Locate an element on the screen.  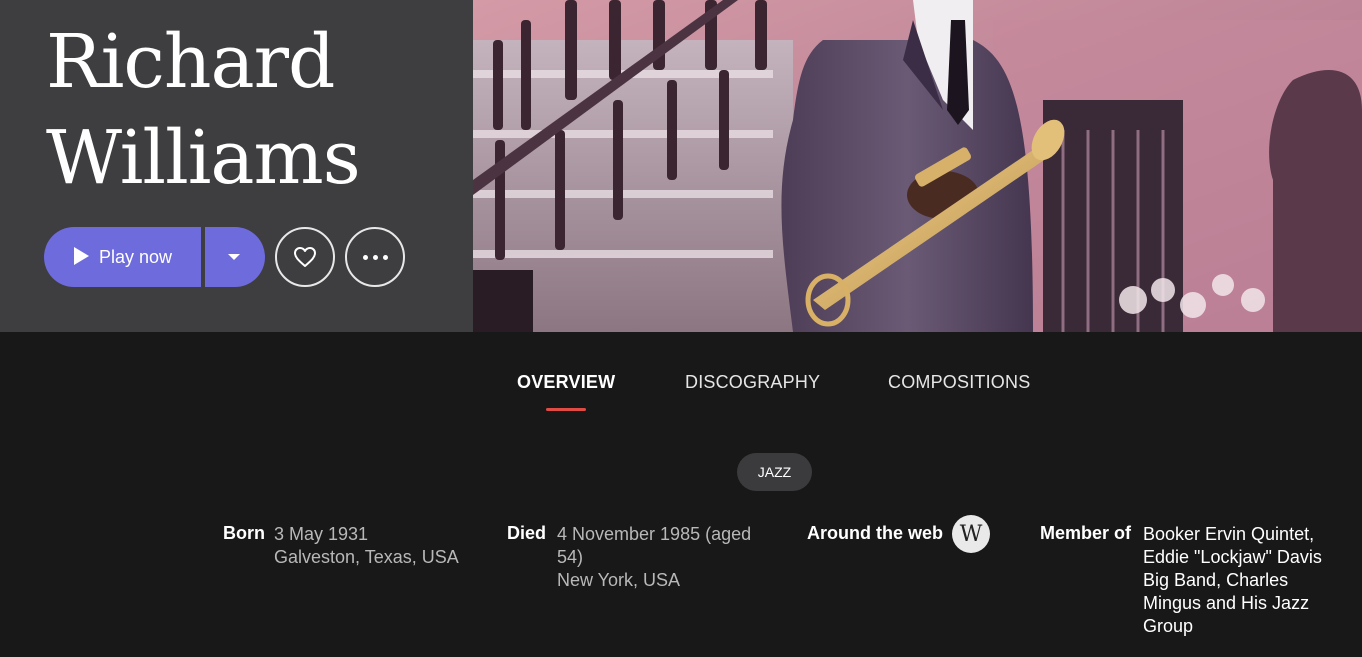
play-icon is located at coordinates (81, 256).